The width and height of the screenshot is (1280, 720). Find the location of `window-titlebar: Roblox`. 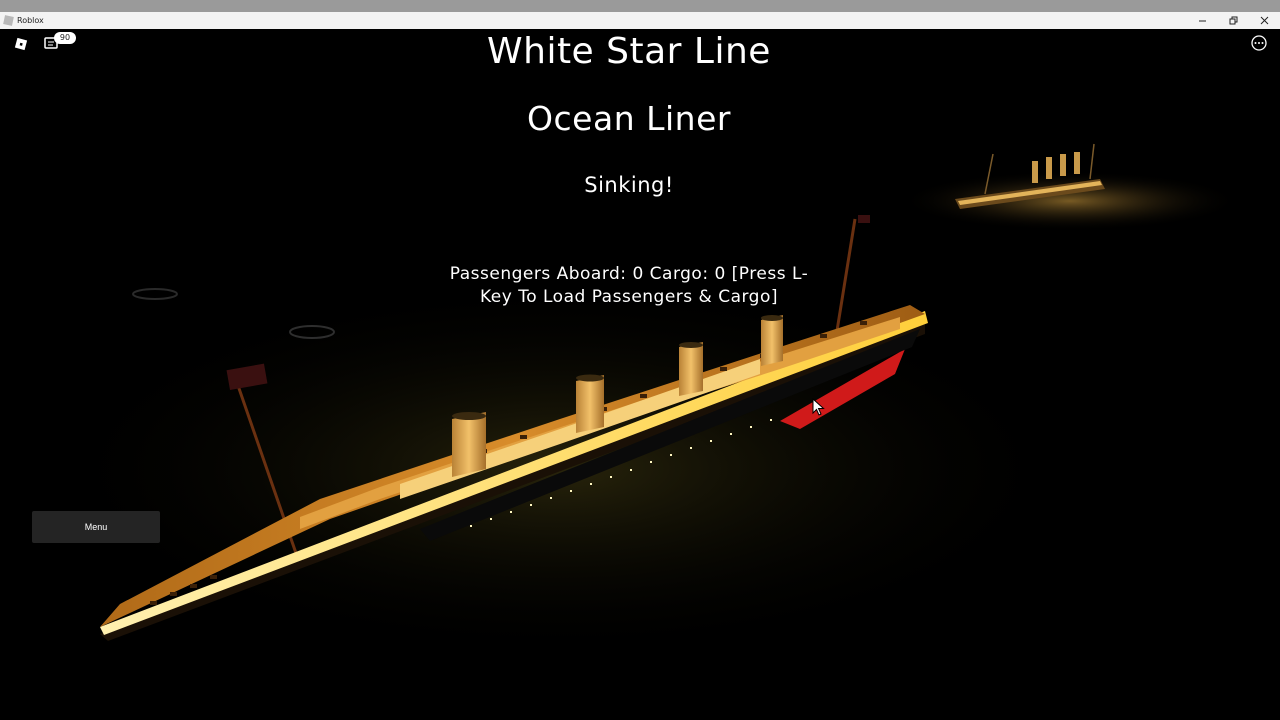

window-titlebar: Roblox is located at coordinates (640, 20).